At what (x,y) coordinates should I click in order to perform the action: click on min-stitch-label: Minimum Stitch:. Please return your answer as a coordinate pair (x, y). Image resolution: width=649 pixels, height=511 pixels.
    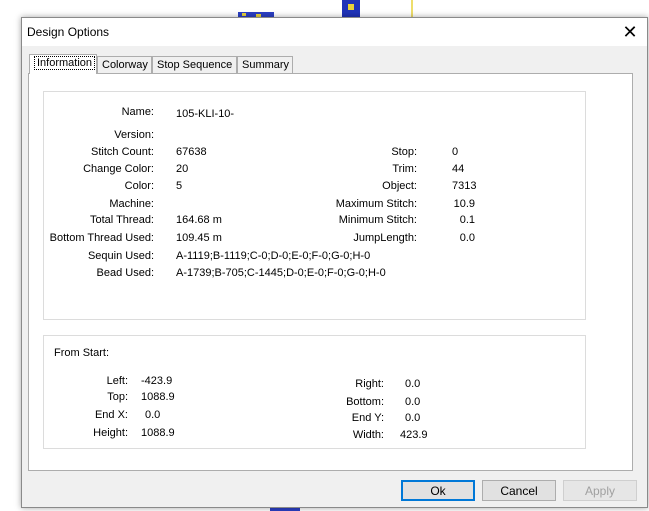
    Looking at the image, I should click on (377, 220).